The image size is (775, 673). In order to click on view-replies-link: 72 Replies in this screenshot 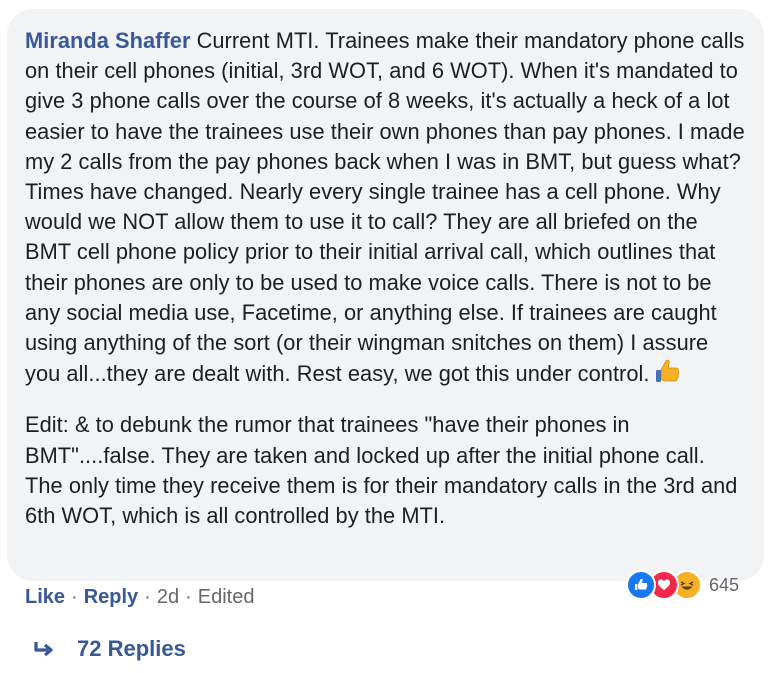, I will do `click(109, 649)`.